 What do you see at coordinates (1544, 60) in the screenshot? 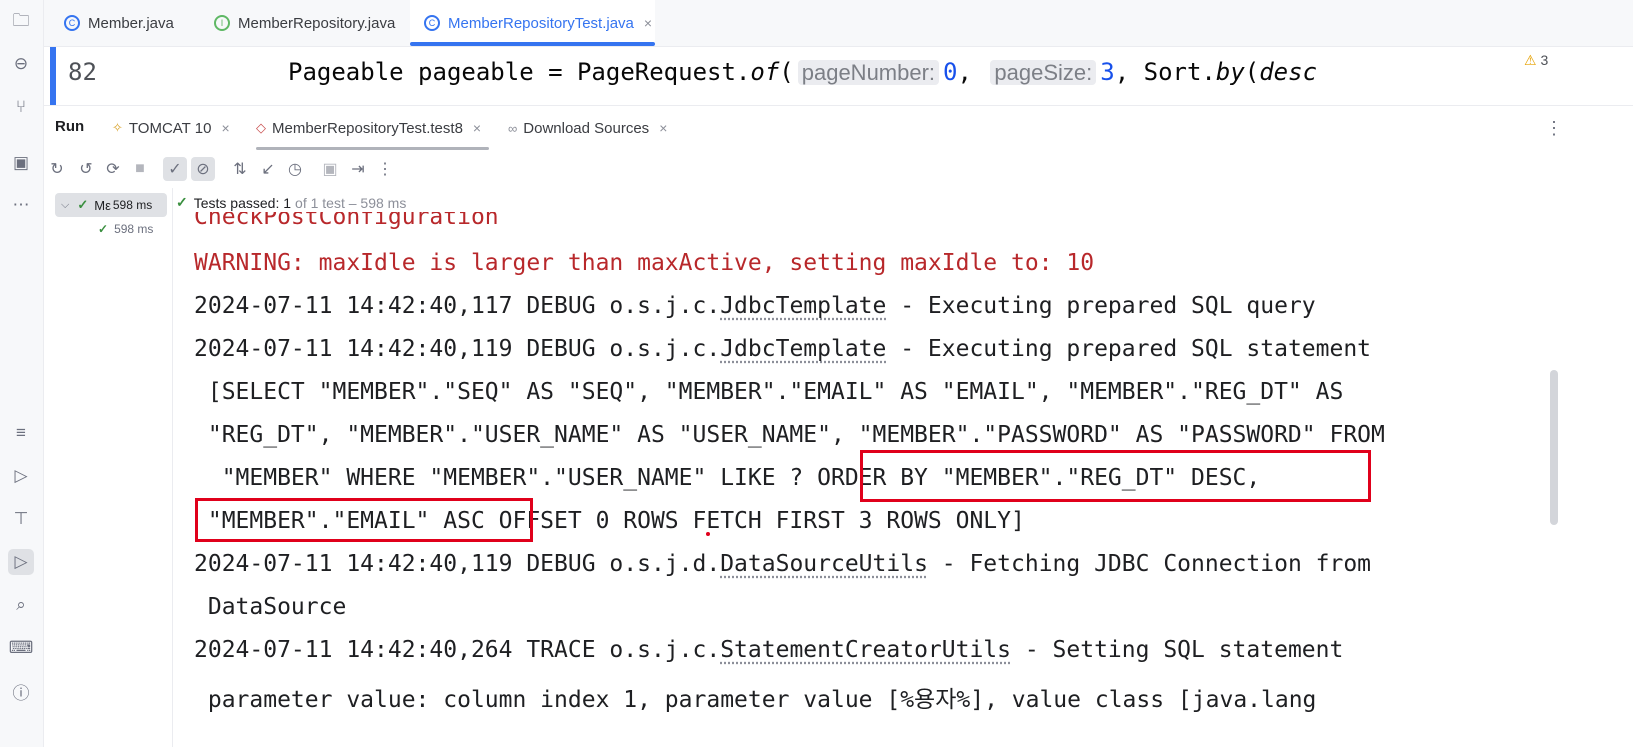
I see `warning-count: 3` at bounding box center [1544, 60].